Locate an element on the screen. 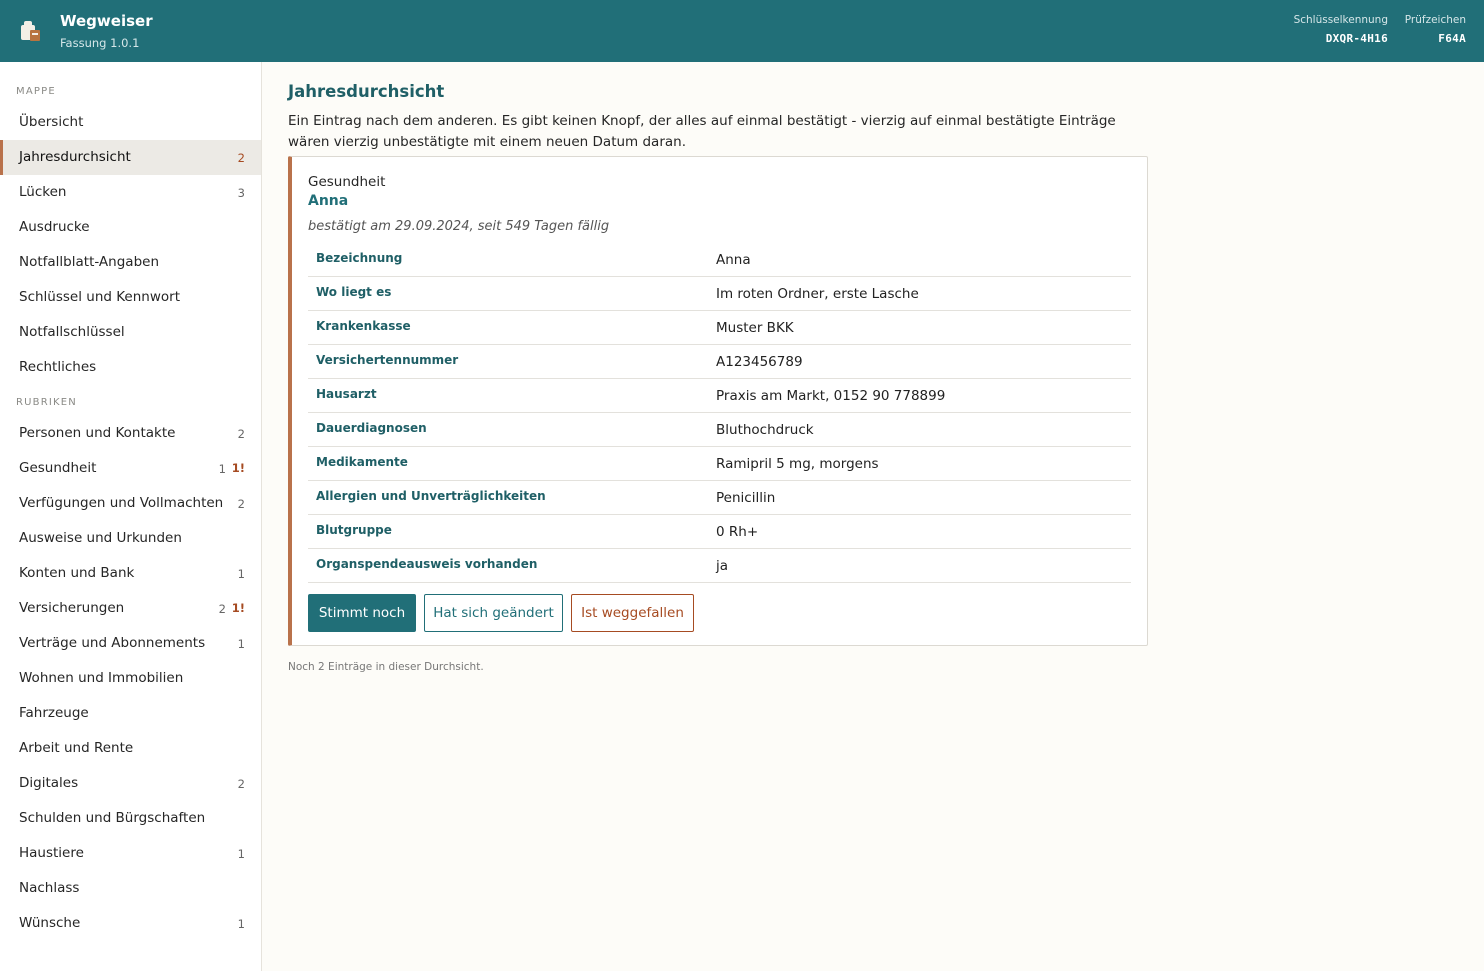  field-value: Anna is located at coordinates (733, 260).